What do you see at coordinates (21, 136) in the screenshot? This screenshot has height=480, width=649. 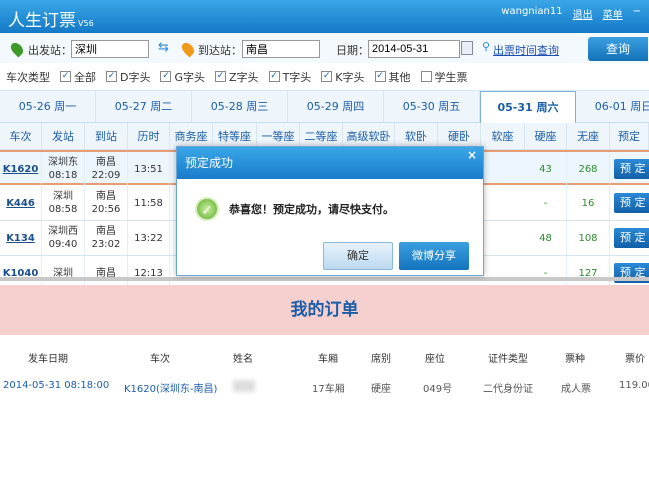 I see `column-header: 车次` at bounding box center [21, 136].